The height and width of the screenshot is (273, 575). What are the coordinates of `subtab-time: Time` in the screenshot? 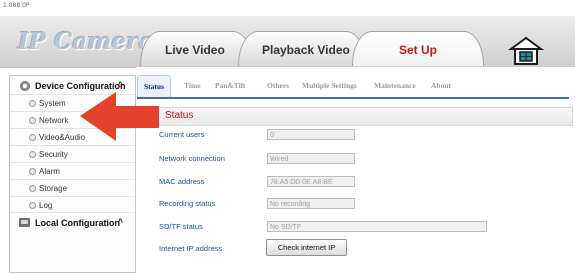 It's located at (192, 86).